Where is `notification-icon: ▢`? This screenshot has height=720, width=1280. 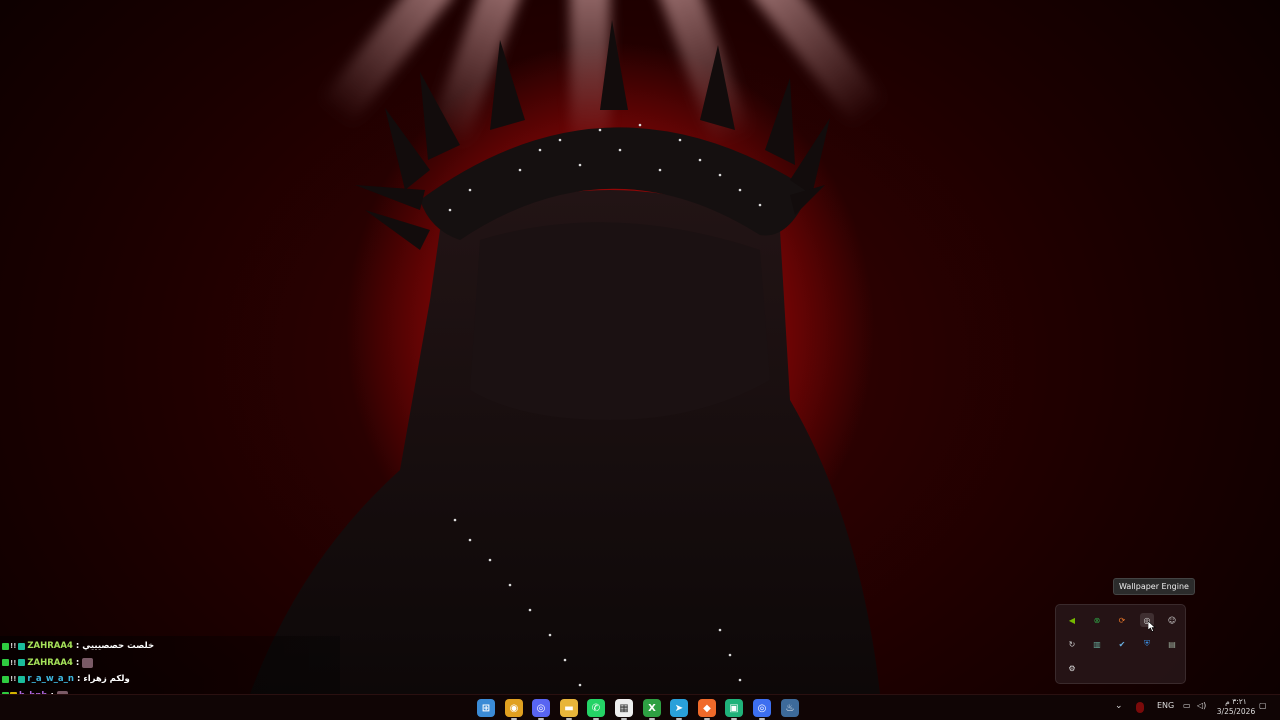
notification-icon: ▢ is located at coordinates (1263, 705).